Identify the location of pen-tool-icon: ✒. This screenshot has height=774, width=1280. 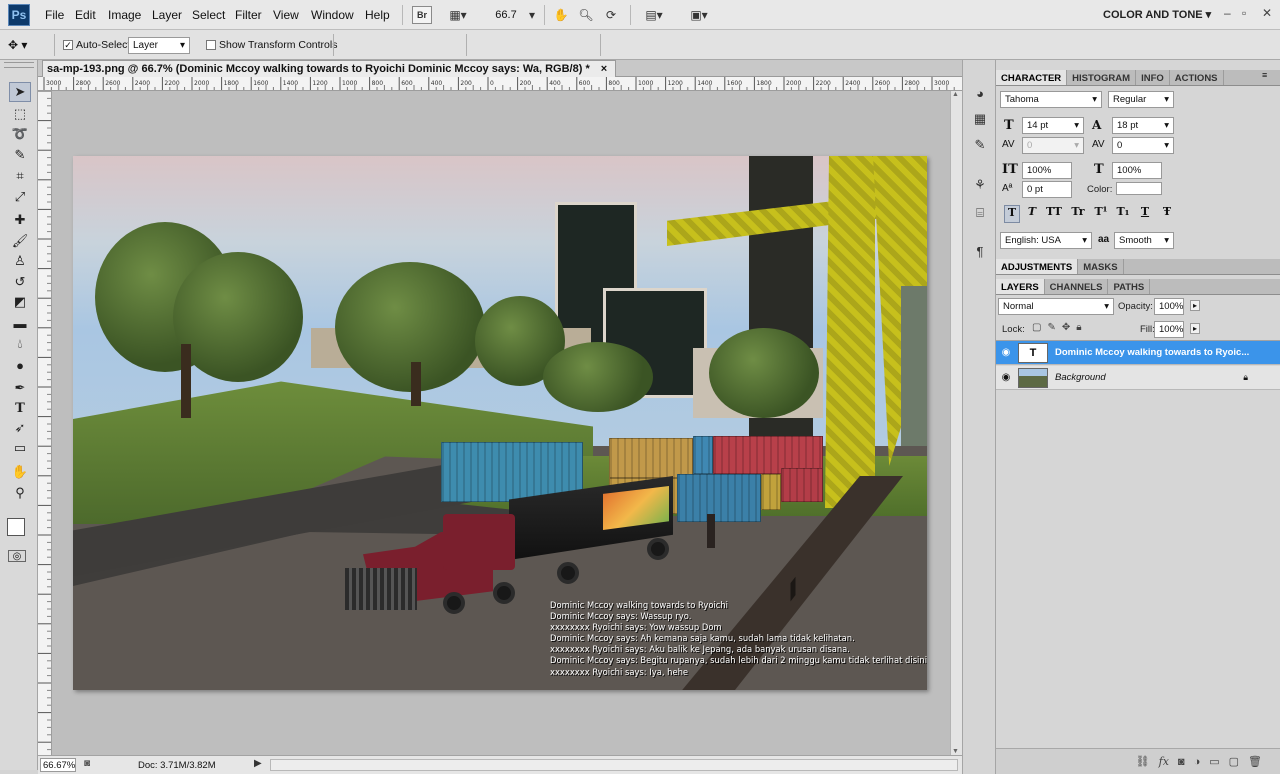
(20, 388).